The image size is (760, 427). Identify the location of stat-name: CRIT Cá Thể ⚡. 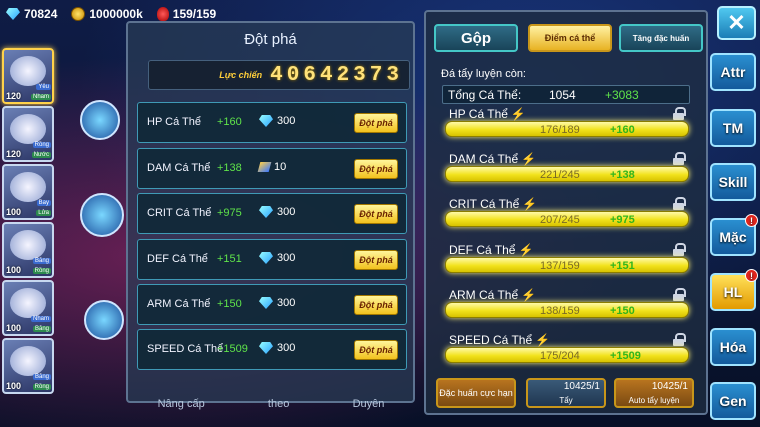
(493, 204).